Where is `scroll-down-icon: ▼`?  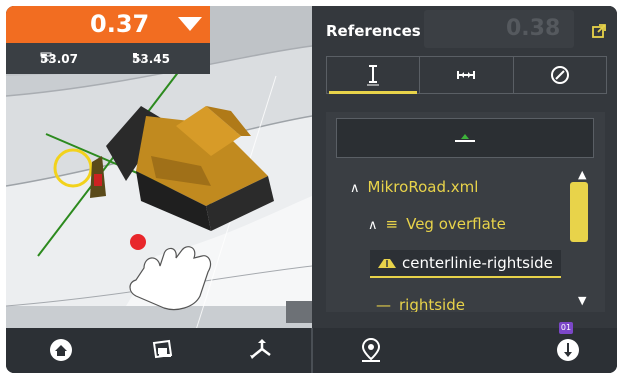 scroll-down-icon: ▼ is located at coordinates (582, 300).